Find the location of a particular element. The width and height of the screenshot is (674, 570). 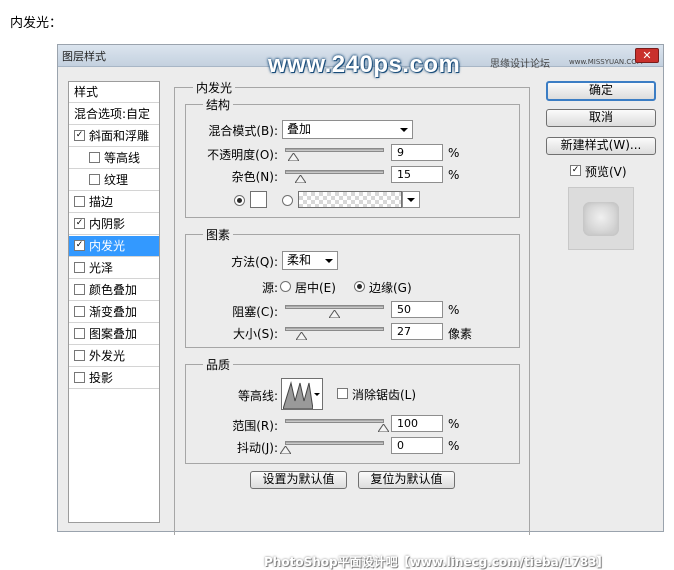

color-overlay-checkbox is located at coordinates (79, 289).